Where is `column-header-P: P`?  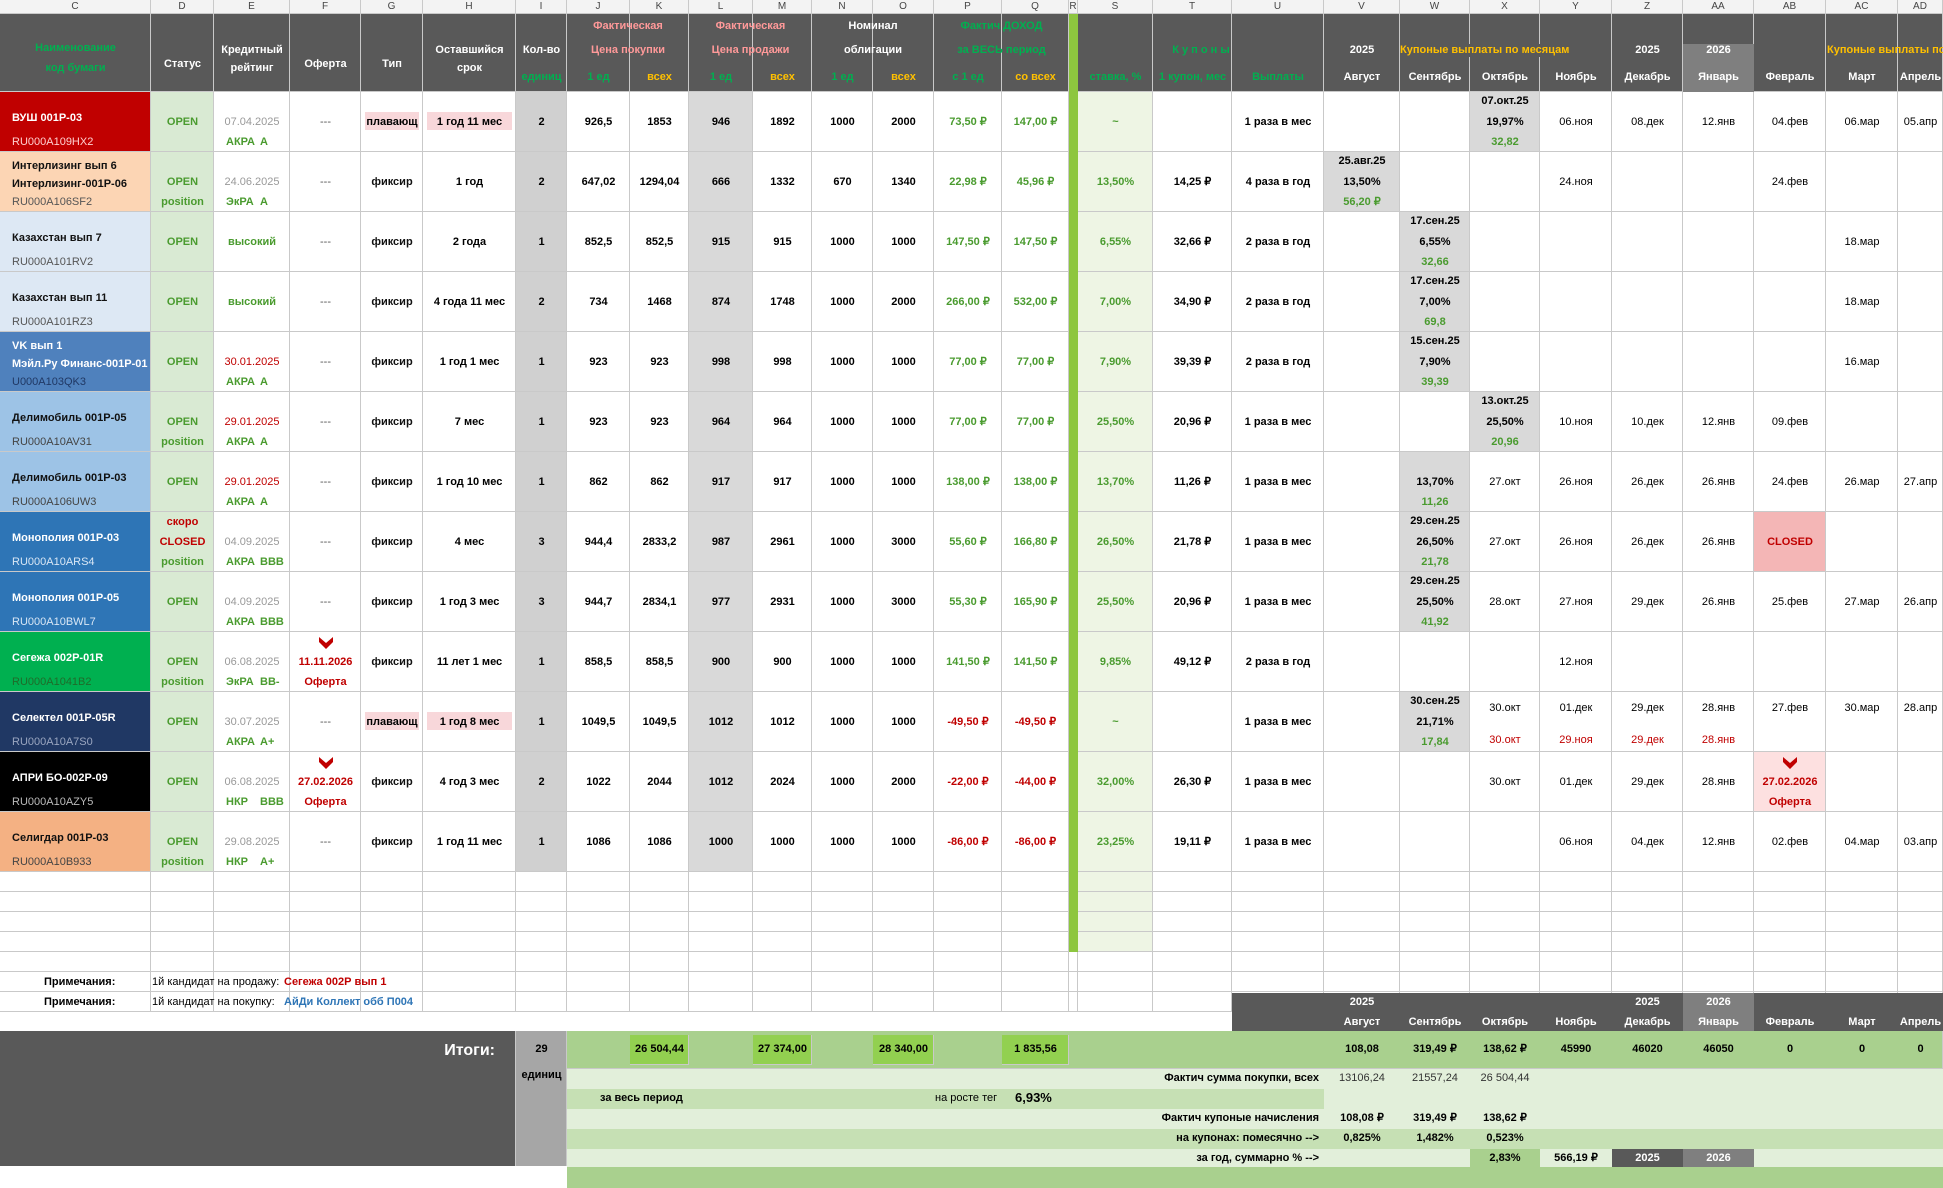 column-header-P: P is located at coordinates (968, 7).